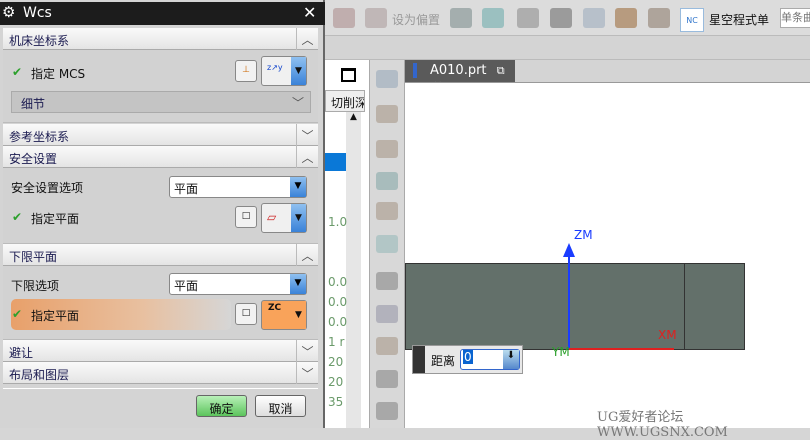 This screenshot has height=440, width=810. Describe the element at coordinates (272, 217) in the screenshot. I see `plane-icon: ▱` at that location.